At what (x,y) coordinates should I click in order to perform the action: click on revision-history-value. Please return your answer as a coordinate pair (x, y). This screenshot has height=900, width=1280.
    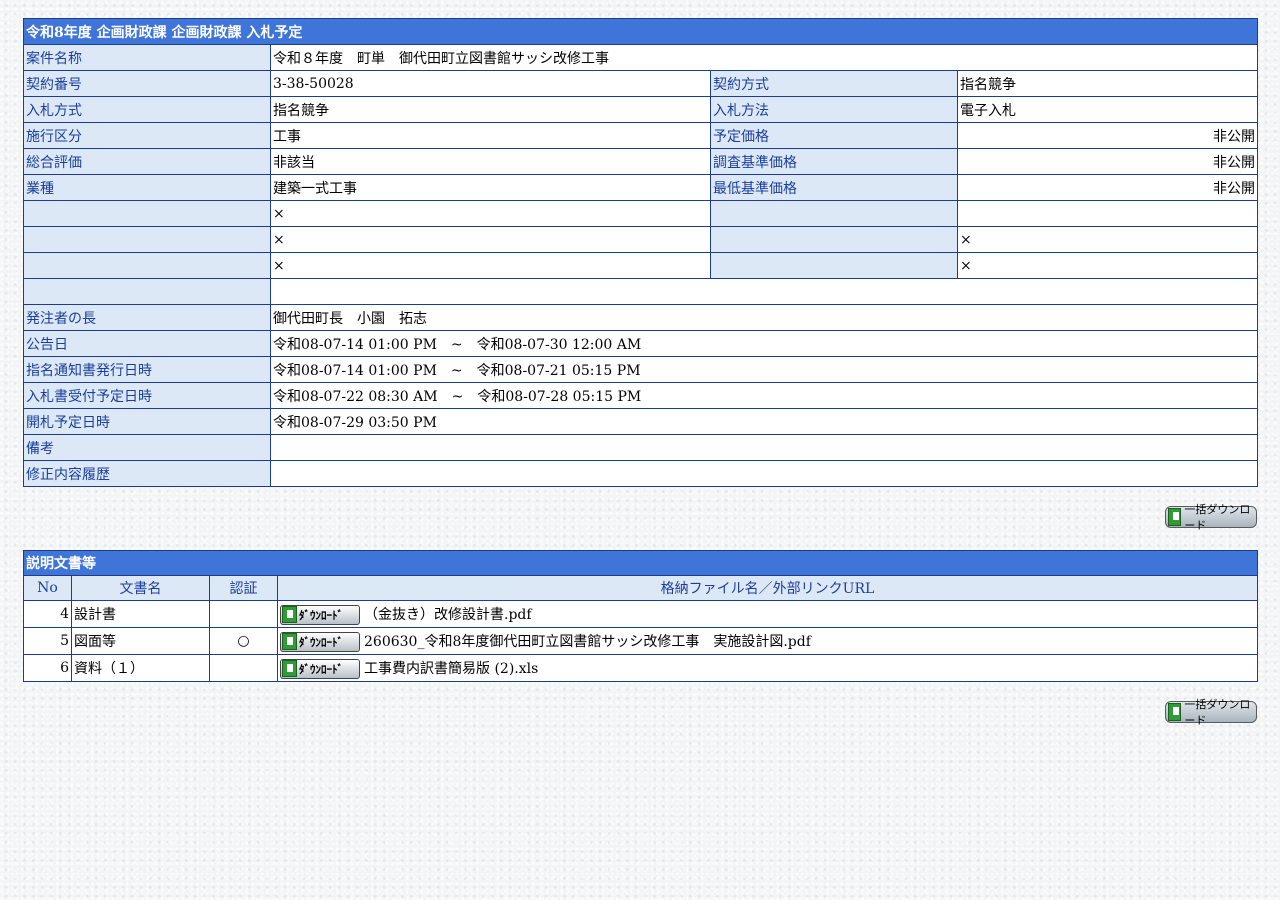
    Looking at the image, I should click on (764, 473).